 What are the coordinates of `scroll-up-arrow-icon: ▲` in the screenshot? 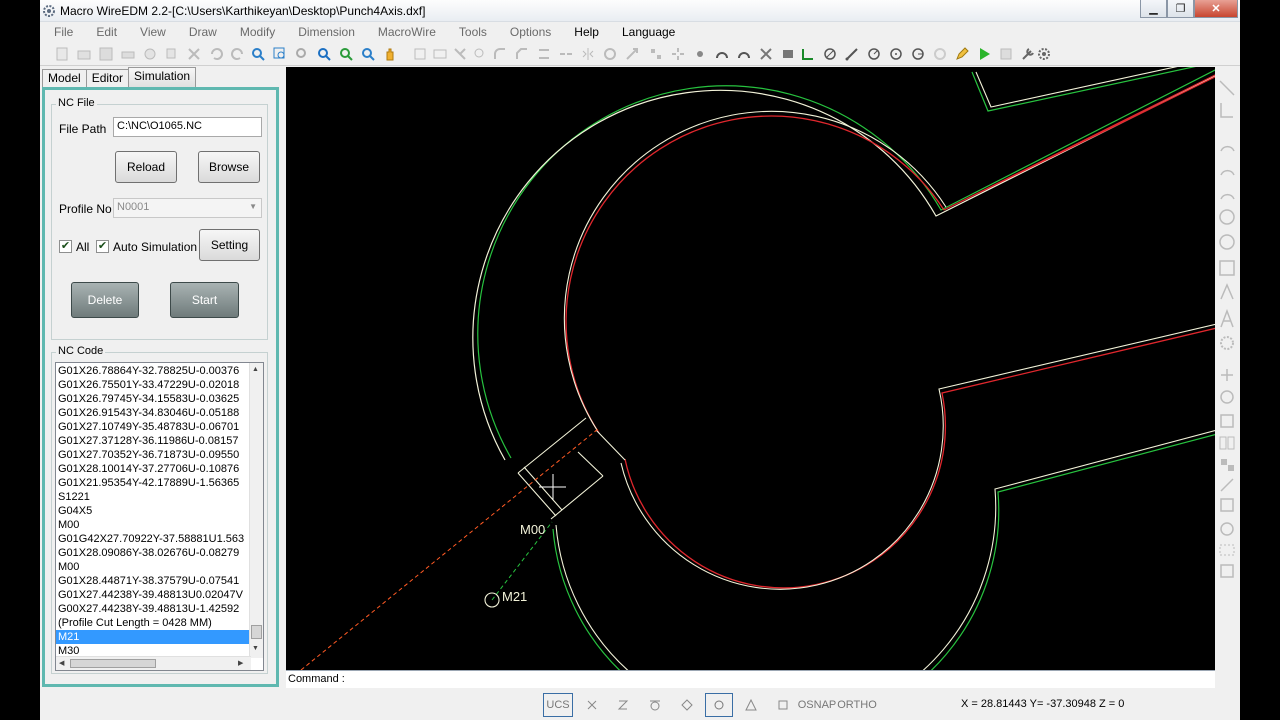 It's located at (255, 369).